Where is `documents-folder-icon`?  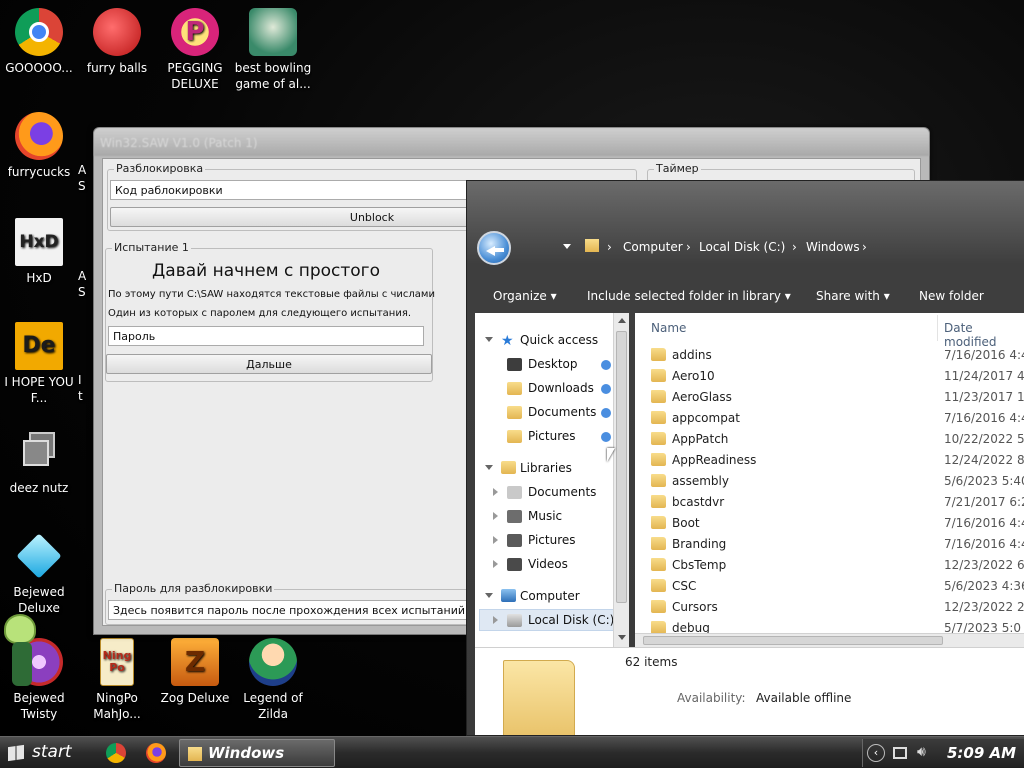 documents-folder-icon is located at coordinates (514, 412).